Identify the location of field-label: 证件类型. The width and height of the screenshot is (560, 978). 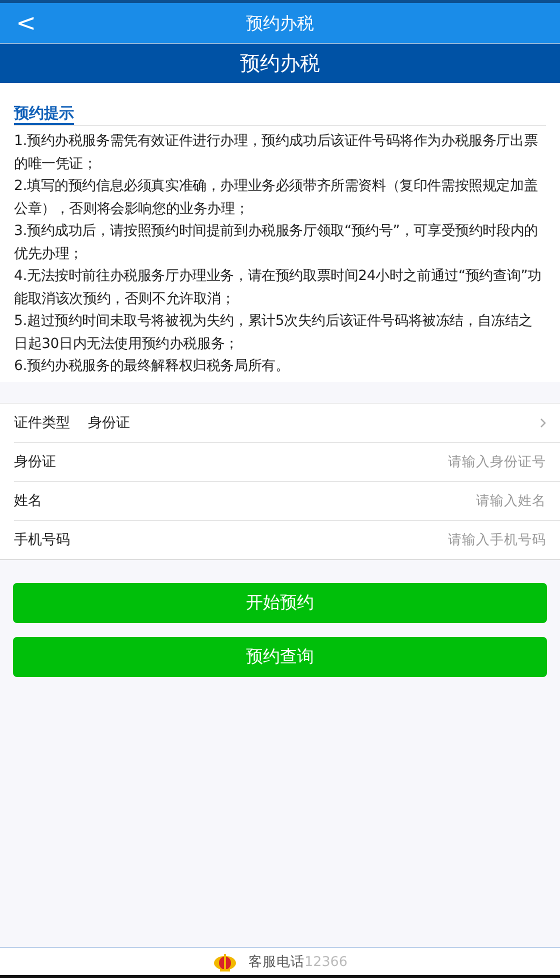
(42, 423).